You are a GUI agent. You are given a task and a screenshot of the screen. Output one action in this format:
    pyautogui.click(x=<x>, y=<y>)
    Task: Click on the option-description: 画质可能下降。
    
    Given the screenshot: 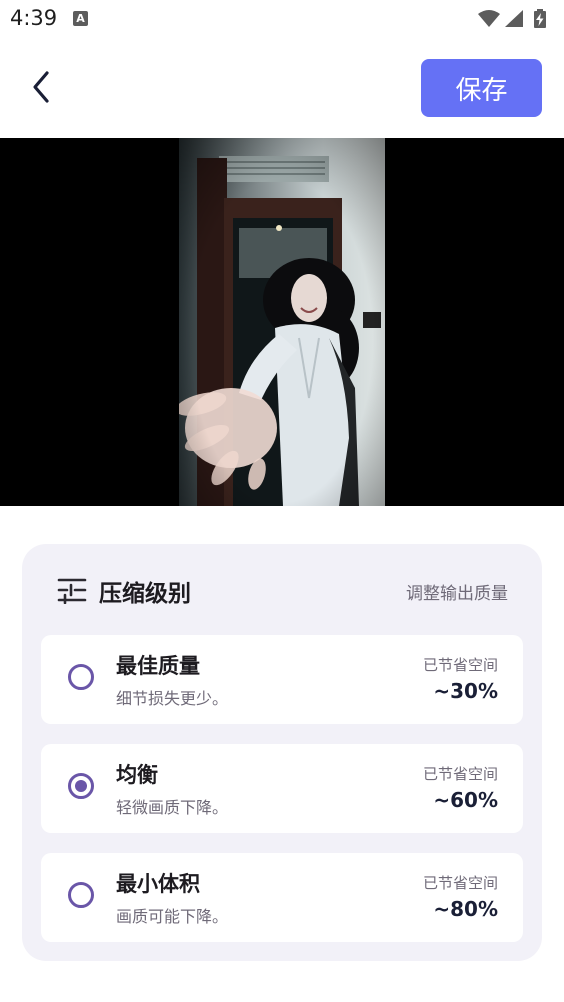 What is the action you would take?
    pyautogui.click(x=172, y=916)
    